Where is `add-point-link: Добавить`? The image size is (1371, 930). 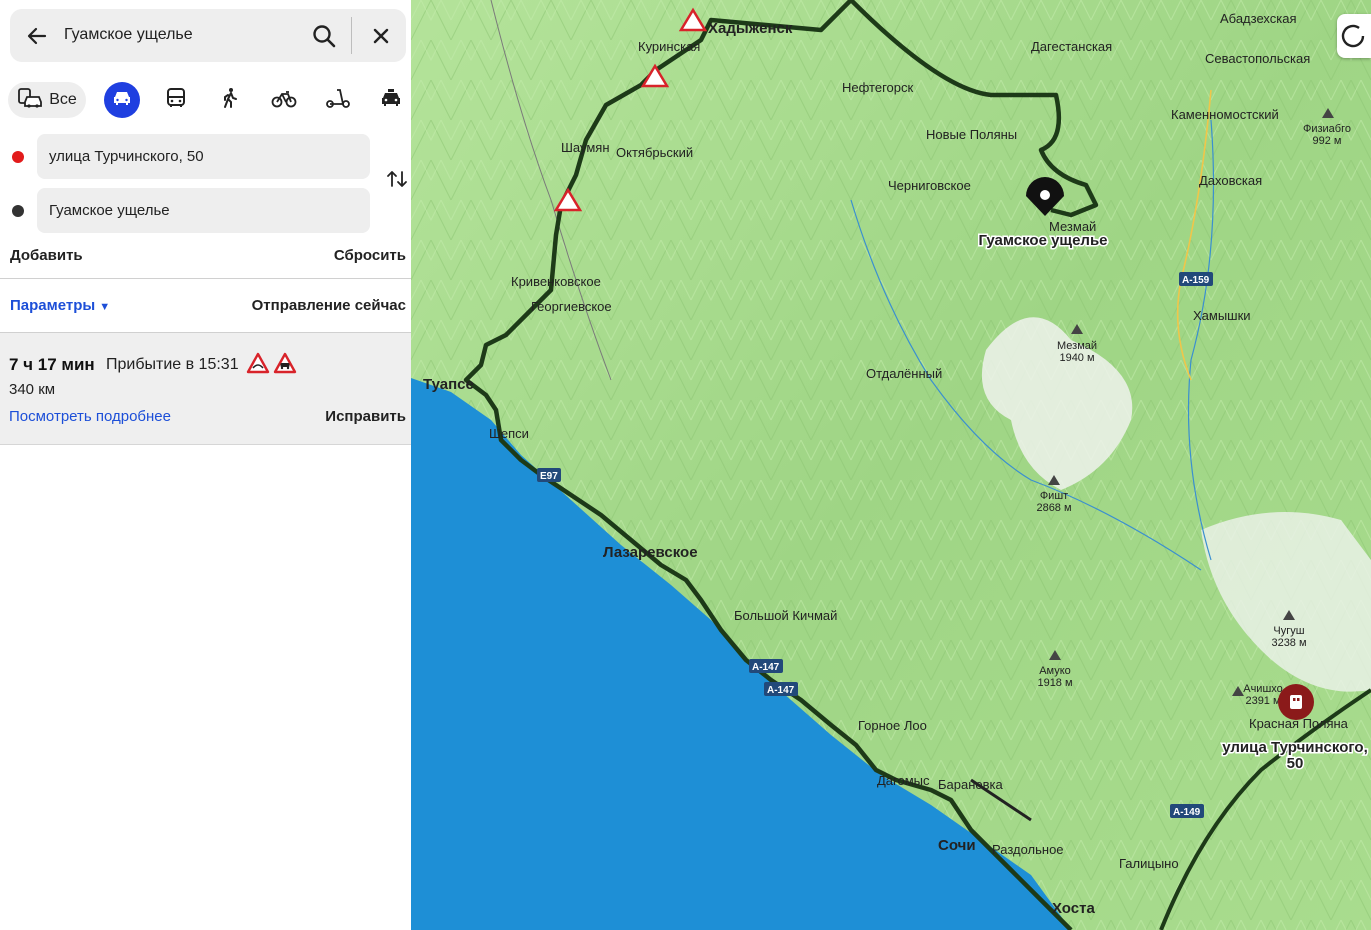
add-point-link: Добавить is located at coordinates (46, 255).